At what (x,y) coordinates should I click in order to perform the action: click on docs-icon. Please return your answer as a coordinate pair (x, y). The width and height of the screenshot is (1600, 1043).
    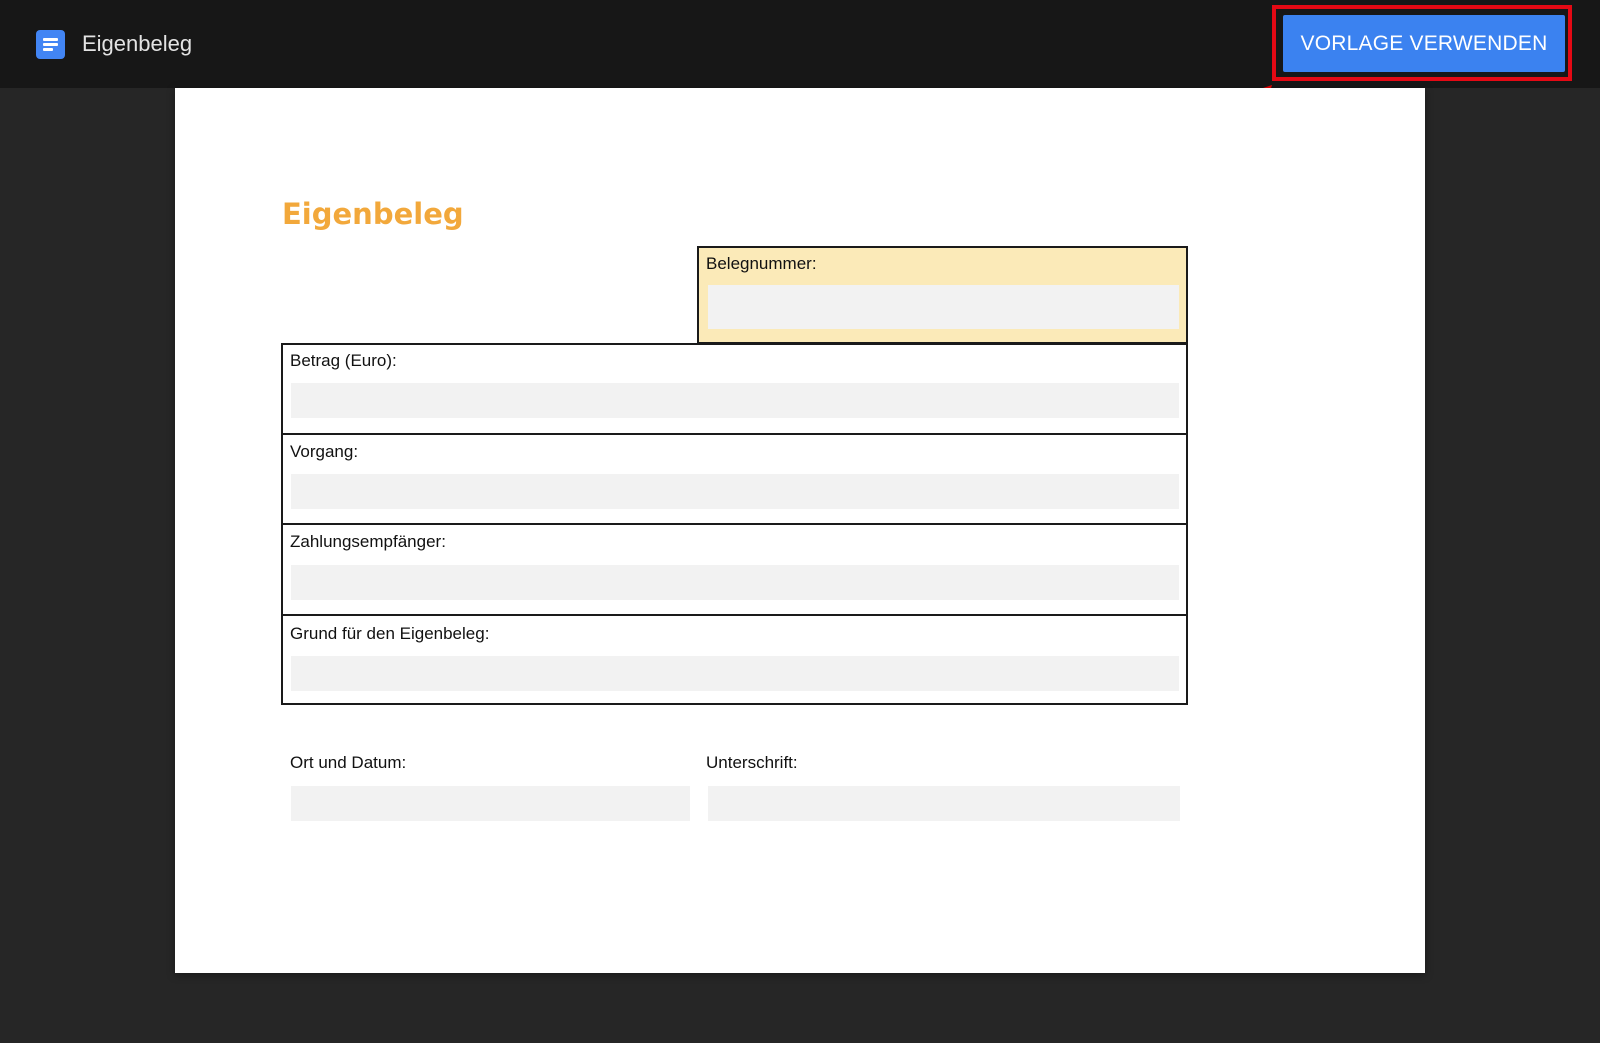
    Looking at the image, I should click on (50, 44).